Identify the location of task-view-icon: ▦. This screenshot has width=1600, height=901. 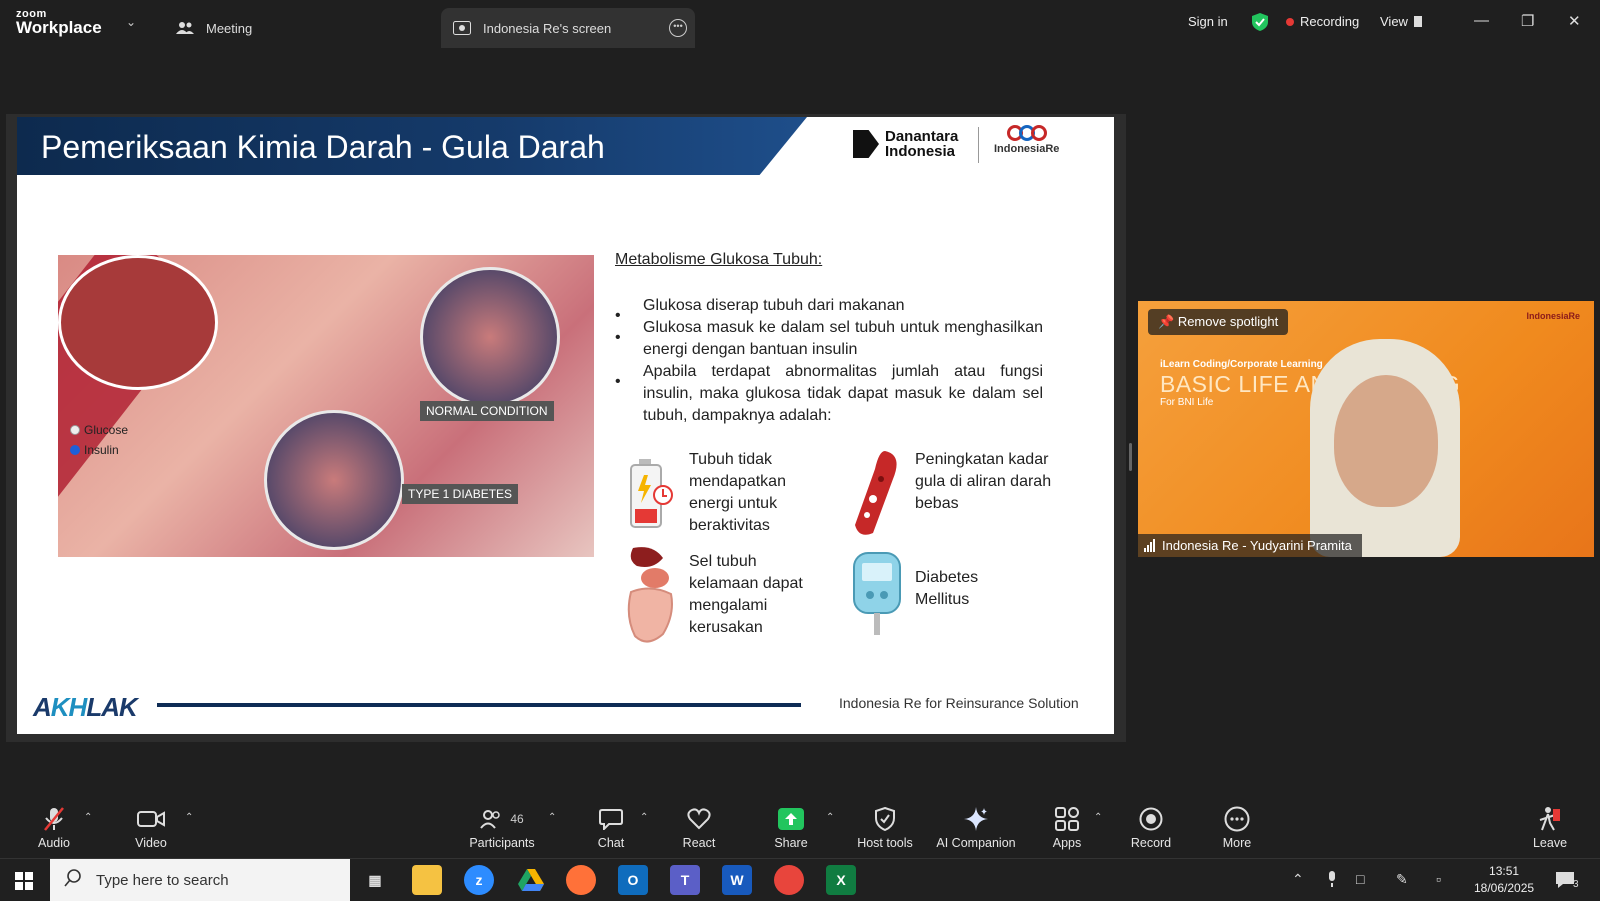
(375, 880).